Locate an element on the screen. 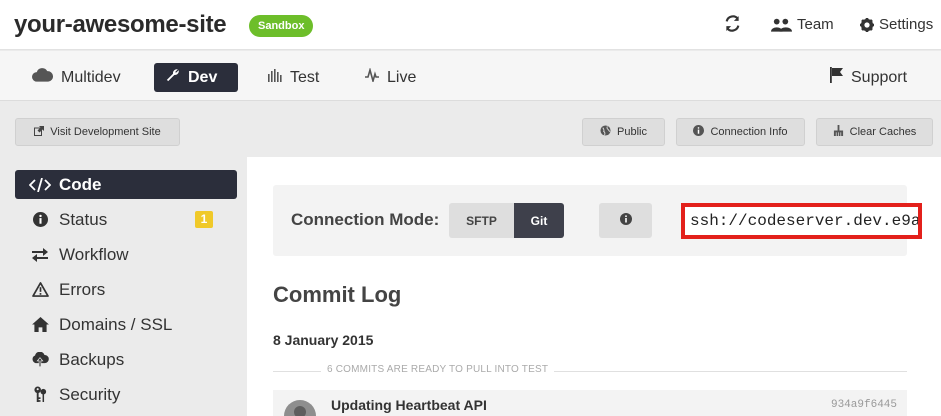 The image size is (941, 416). team-link: Team is located at coordinates (802, 24).